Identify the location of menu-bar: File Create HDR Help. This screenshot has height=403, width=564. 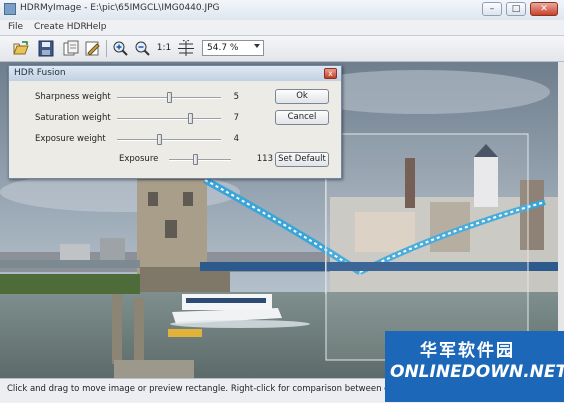
(282, 28).